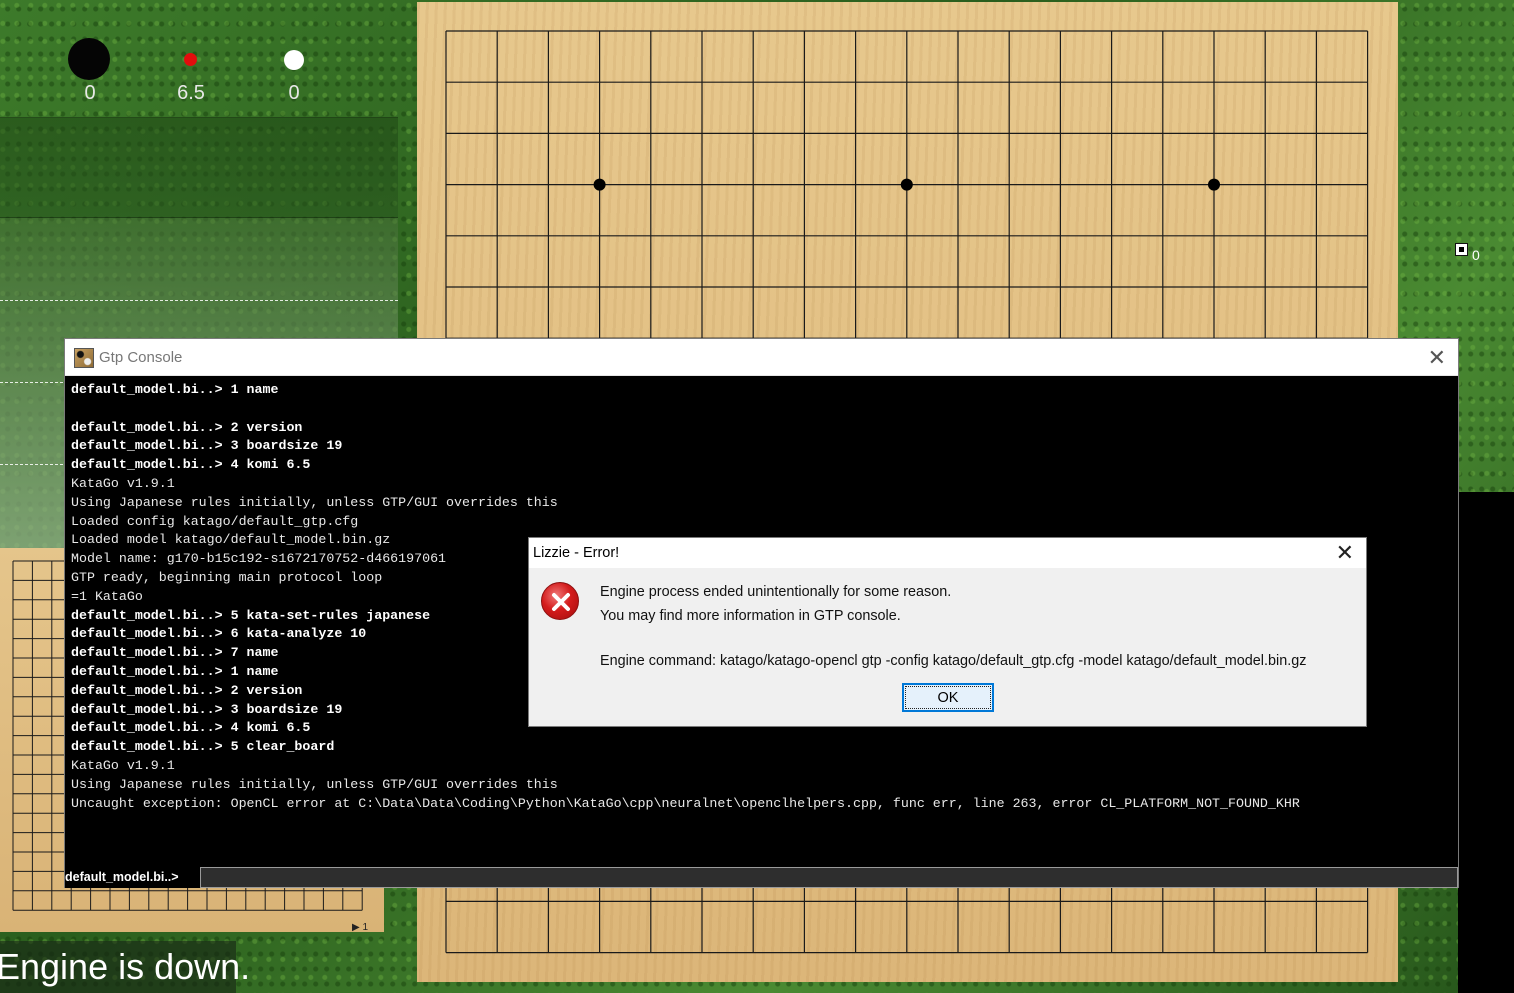 Image resolution: width=1514 pixels, height=993 pixels. I want to click on error-icon, so click(560, 601).